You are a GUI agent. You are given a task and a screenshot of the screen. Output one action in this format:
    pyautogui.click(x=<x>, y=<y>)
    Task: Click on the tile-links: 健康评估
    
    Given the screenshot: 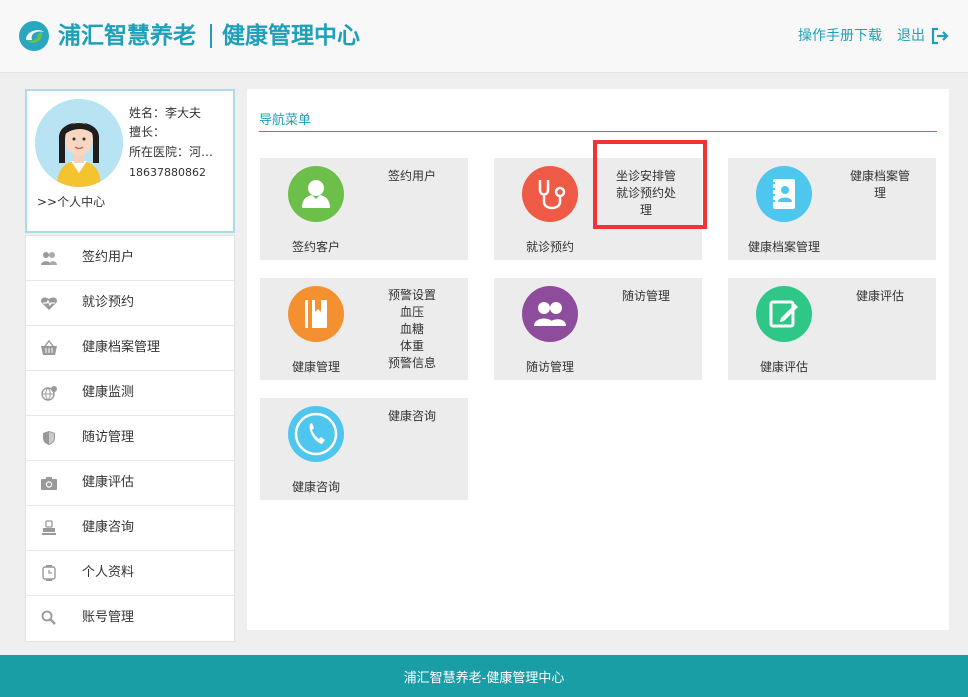 What is the action you would take?
    pyautogui.click(x=880, y=296)
    